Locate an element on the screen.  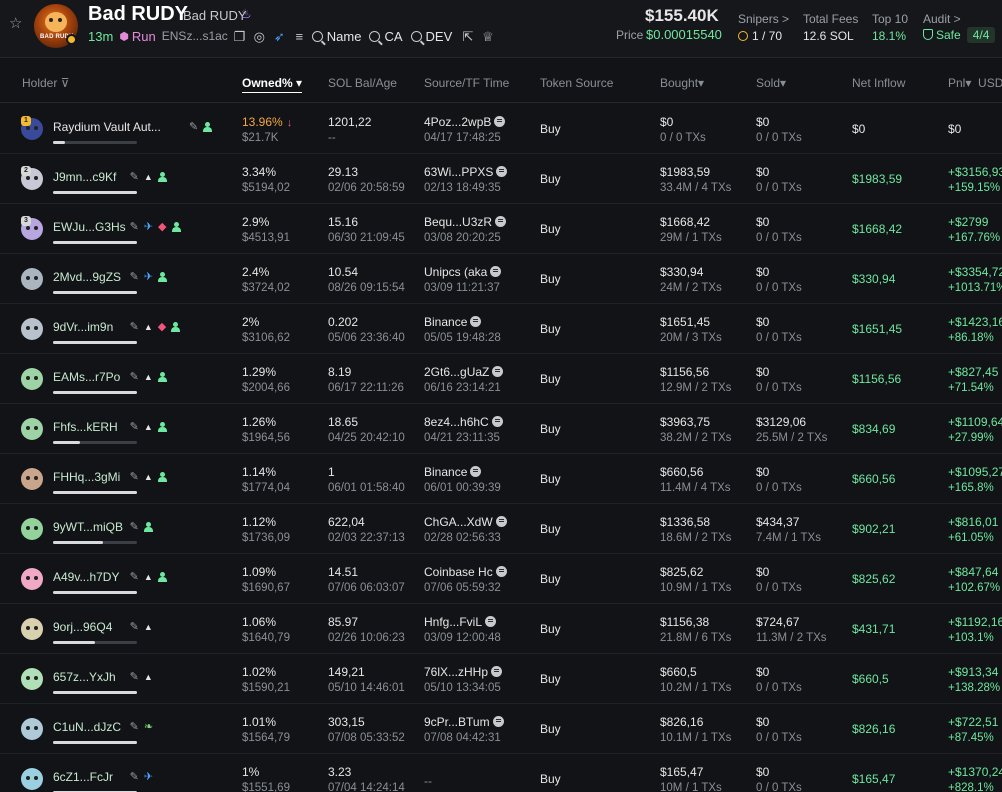
holder-tags: ✎ ▲ ◆ is located at coordinates (155, 326).